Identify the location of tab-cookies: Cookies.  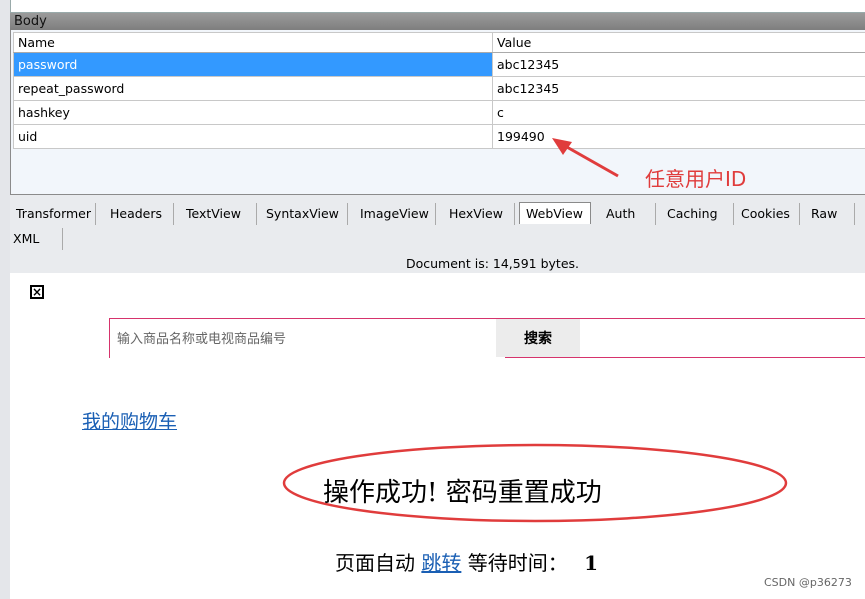
(767, 214).